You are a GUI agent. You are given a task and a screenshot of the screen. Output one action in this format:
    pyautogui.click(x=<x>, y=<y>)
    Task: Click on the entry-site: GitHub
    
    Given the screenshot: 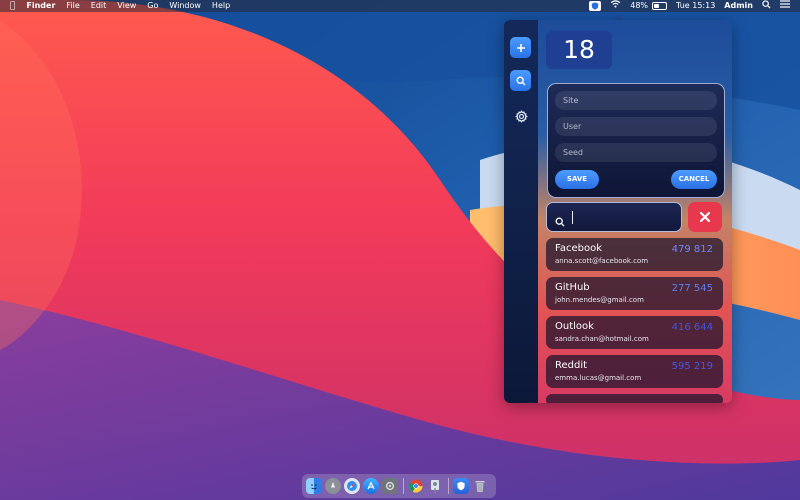 What is the action you would take?
    pyautogui.click(x=572, y=287)
    